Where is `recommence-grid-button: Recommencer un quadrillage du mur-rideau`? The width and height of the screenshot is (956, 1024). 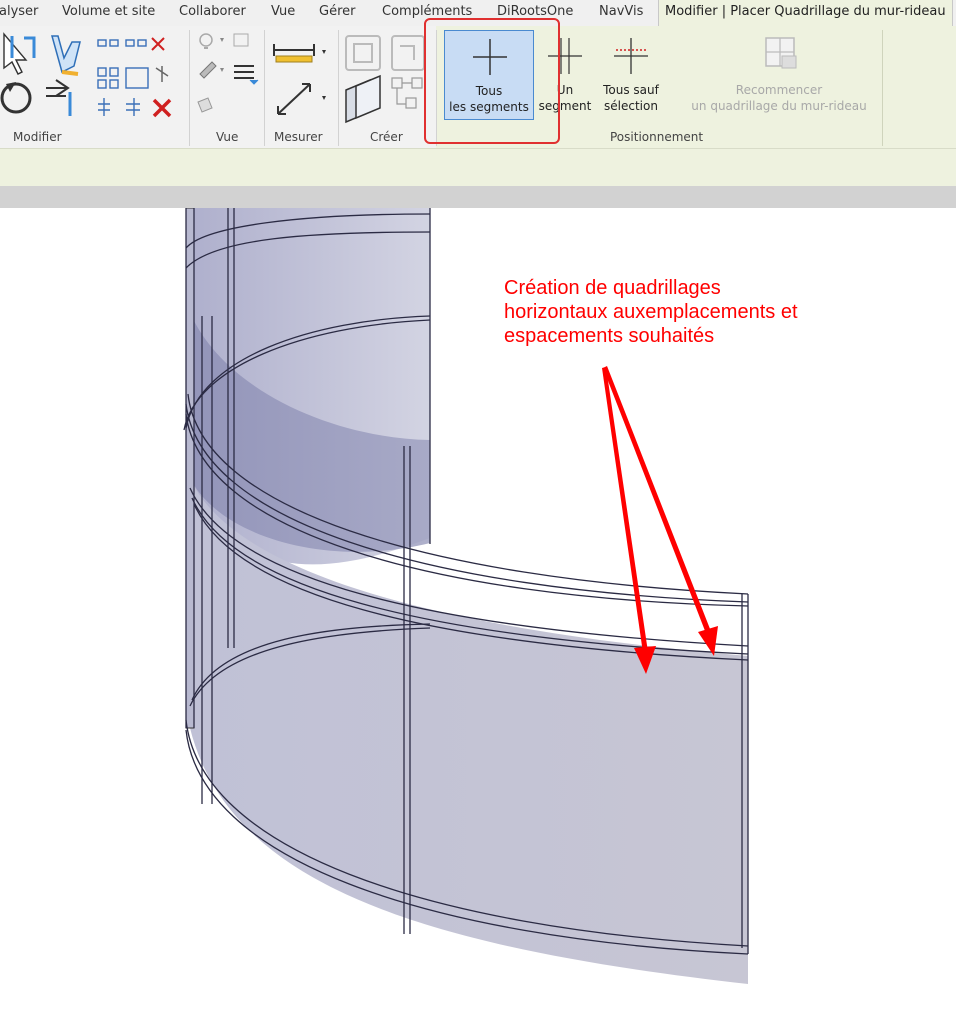
recommence-grid-button: Recommencer un quadrillage du mur-rideau is located at coordinates (779, 75).